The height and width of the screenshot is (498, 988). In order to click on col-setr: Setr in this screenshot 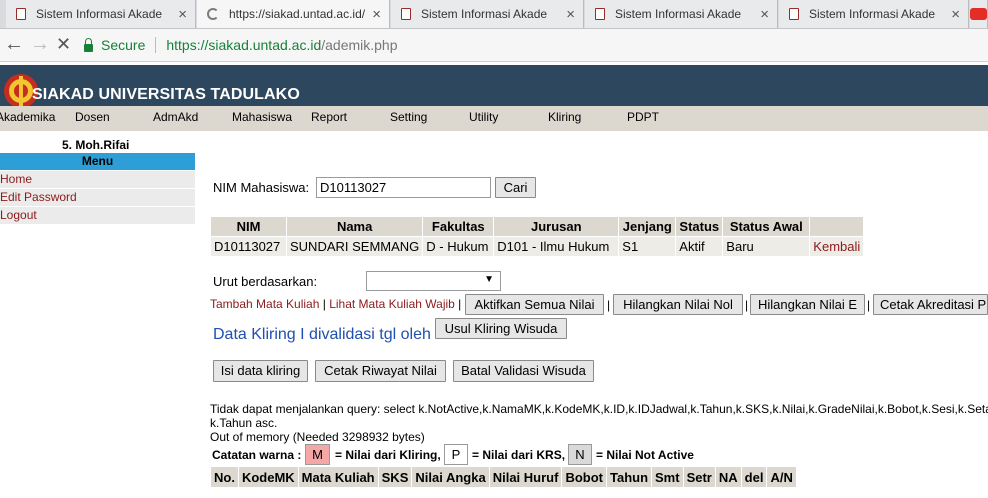, I will do `click(699, 477)`.